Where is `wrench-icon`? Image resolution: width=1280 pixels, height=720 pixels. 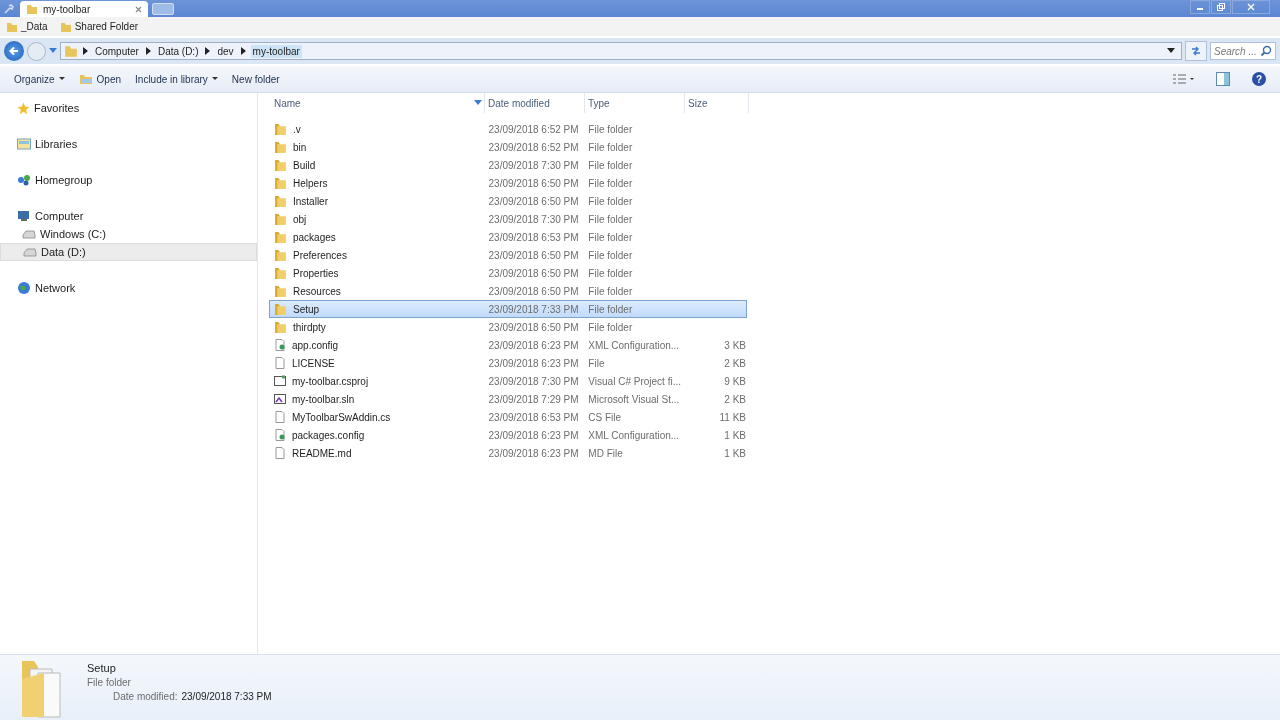
wrench-icon is located at coordinates (9, 8).